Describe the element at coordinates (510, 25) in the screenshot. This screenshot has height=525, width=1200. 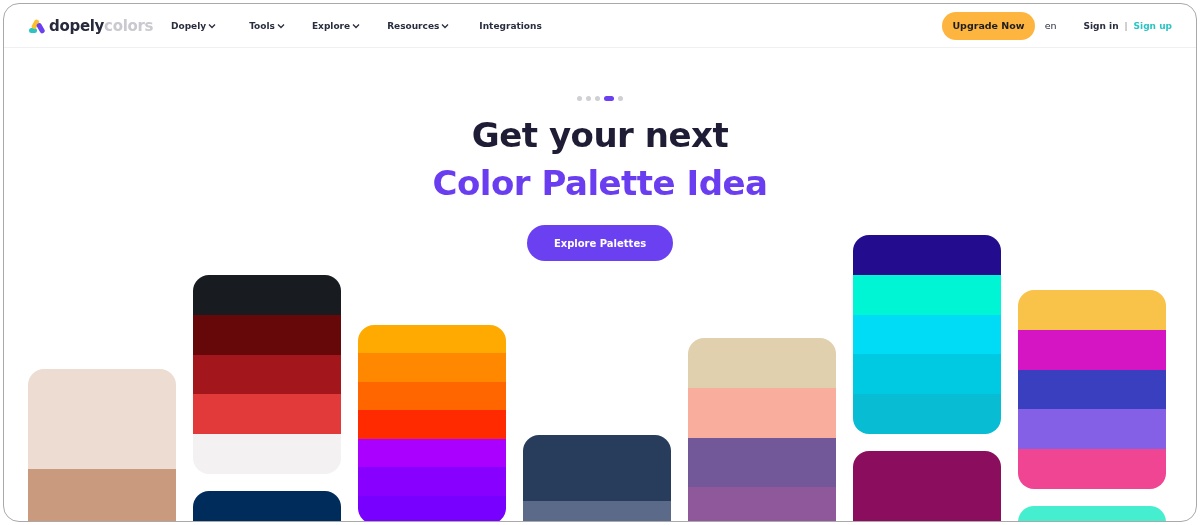
I see `nav-menu-item: Integrations` at that location.